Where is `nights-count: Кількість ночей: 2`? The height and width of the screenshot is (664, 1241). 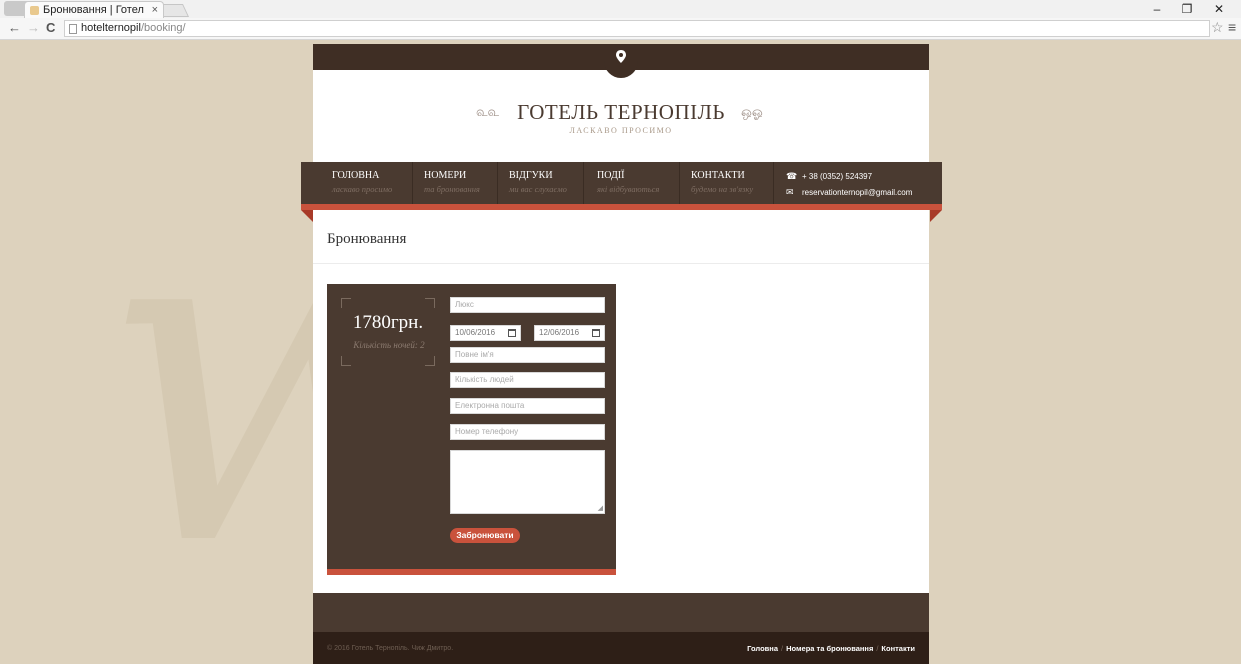
nights-count: Кількість ночей: 2 is located at coordinates (389, 345).